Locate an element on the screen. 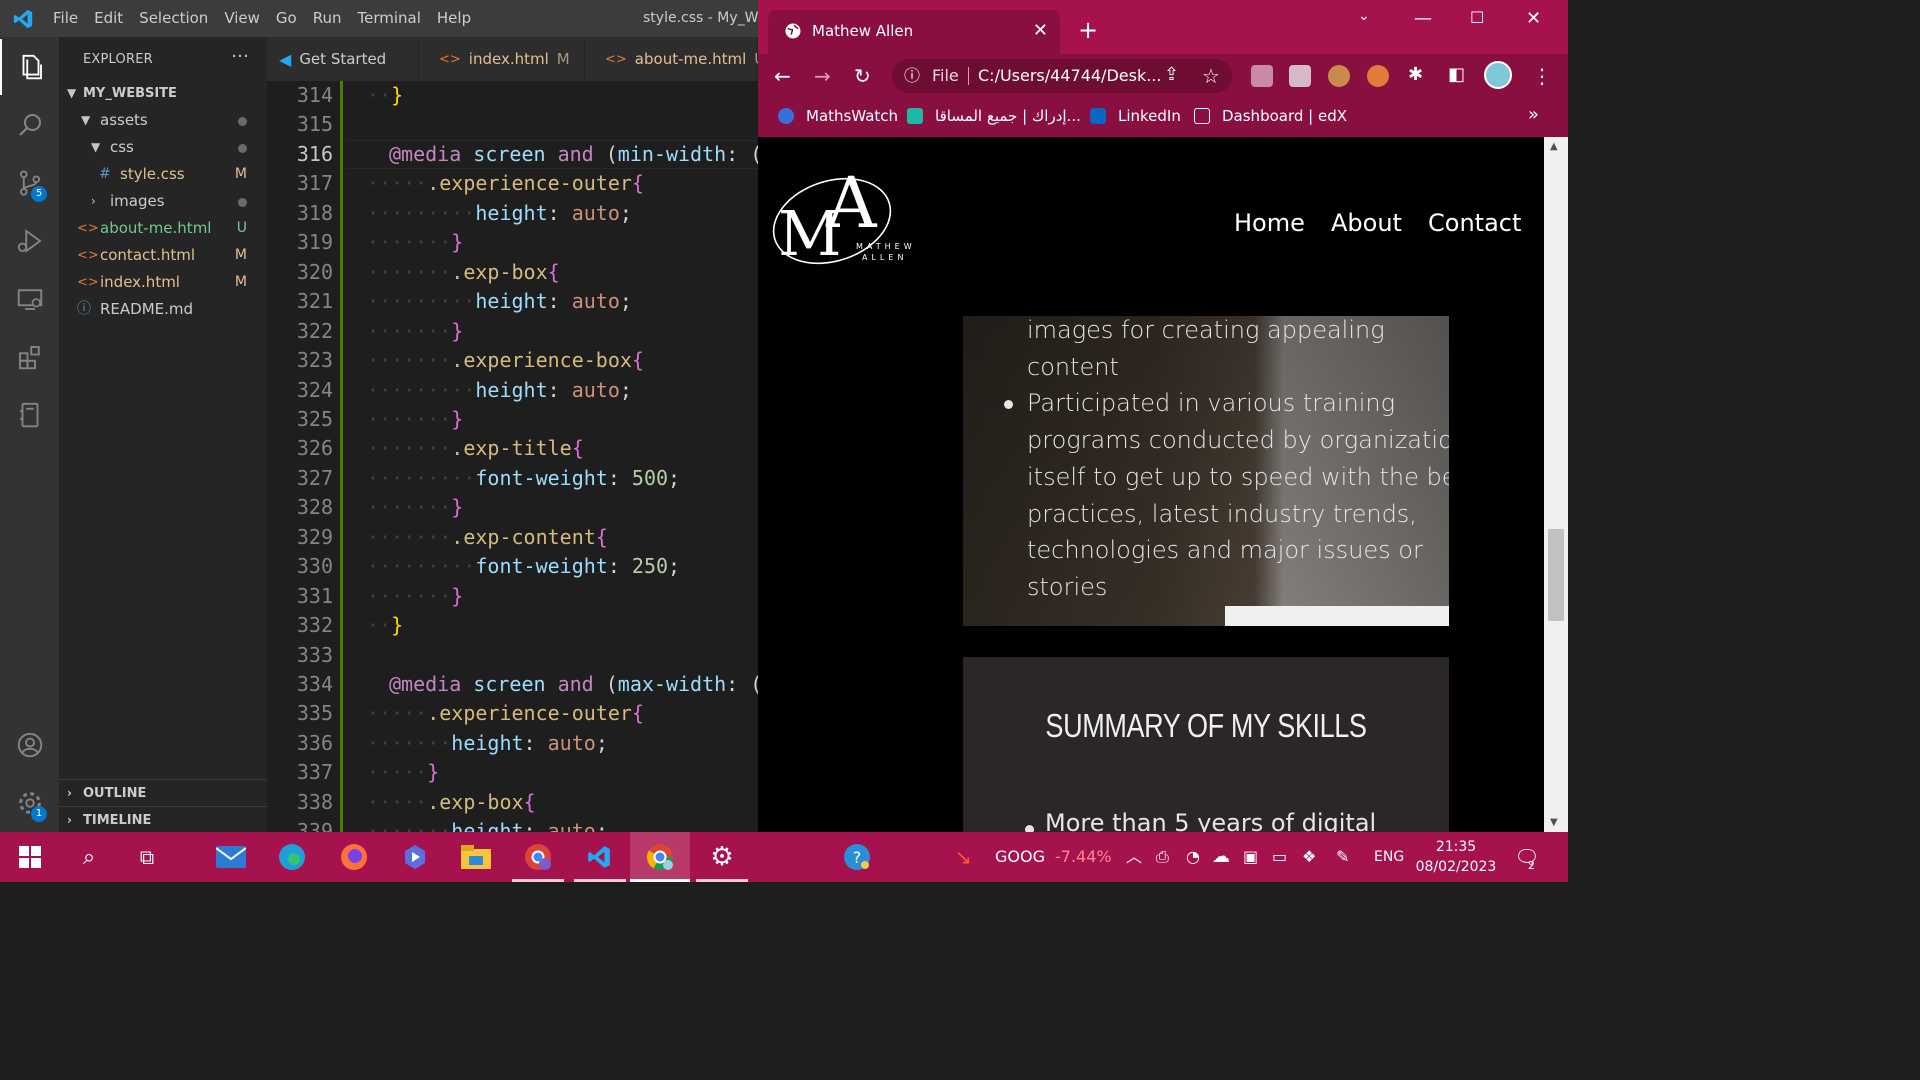 This screenshot has height=1080, width=1920. scroll-down-icon: ▼ is located at coordinates (1554, 822).